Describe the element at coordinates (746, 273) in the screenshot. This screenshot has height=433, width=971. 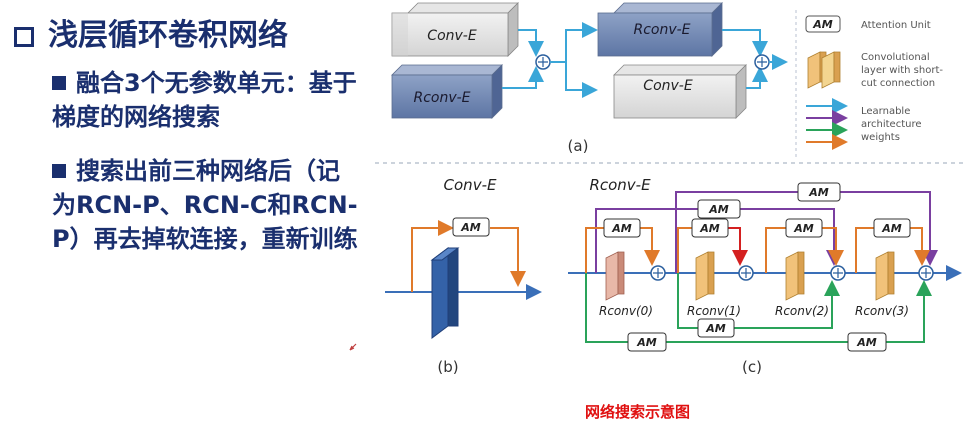
I see `sum-node-c2` at that location.